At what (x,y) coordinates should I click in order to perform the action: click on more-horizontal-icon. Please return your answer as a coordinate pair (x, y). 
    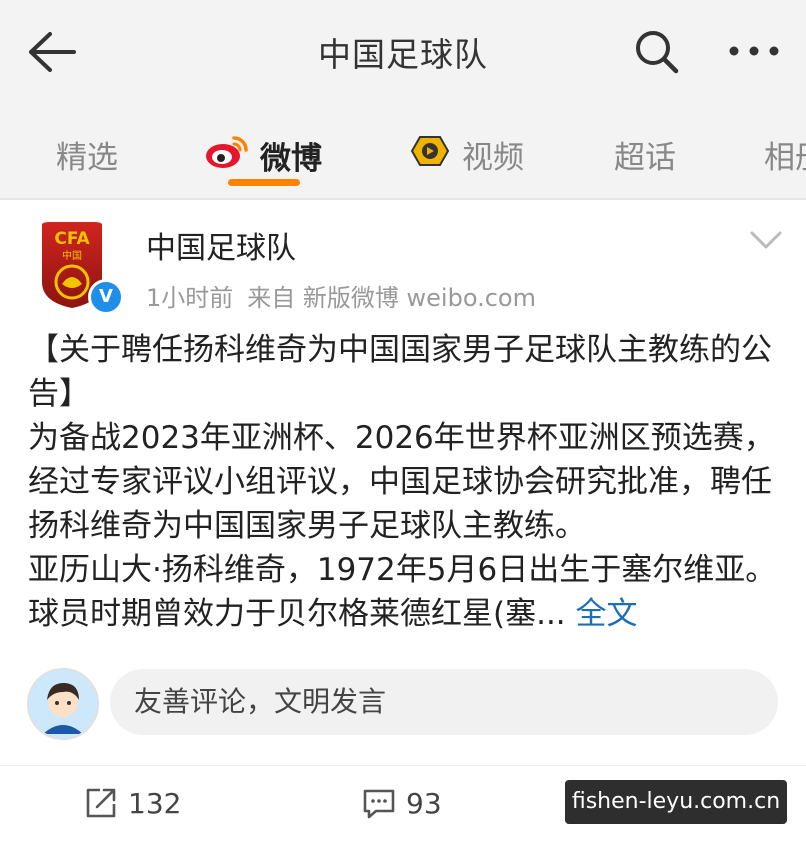
    Looking at the image, I should click on (754, 51).